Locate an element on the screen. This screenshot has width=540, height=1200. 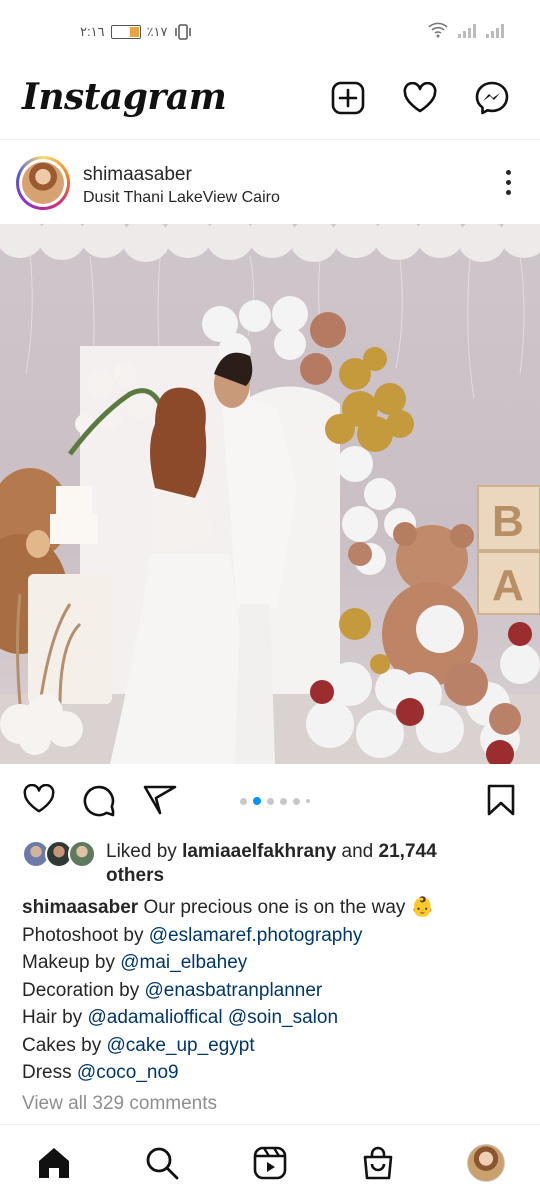
bottom-nav is located at coordinates (270, 1162).